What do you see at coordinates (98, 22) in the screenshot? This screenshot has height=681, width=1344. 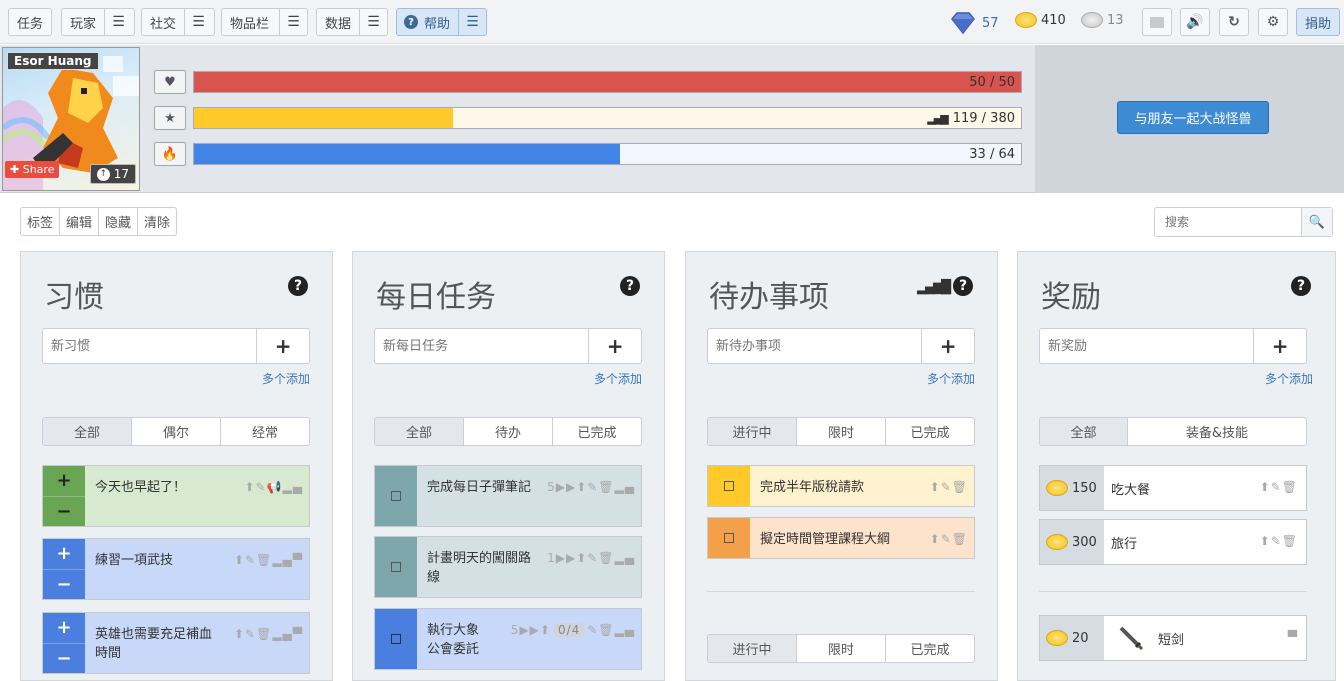 I see `nav-user: 玩家 ☰` at bounding box center [98, 22].